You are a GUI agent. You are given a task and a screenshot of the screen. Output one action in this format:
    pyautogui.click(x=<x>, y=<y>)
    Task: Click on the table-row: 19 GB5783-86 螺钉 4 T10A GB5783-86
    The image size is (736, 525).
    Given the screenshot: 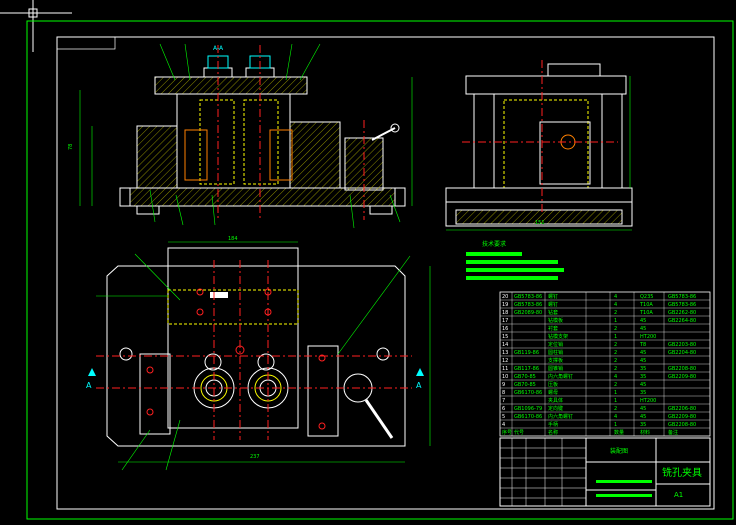 What is the action you would take?
    pyautogui.click(x=599, y=304)
    